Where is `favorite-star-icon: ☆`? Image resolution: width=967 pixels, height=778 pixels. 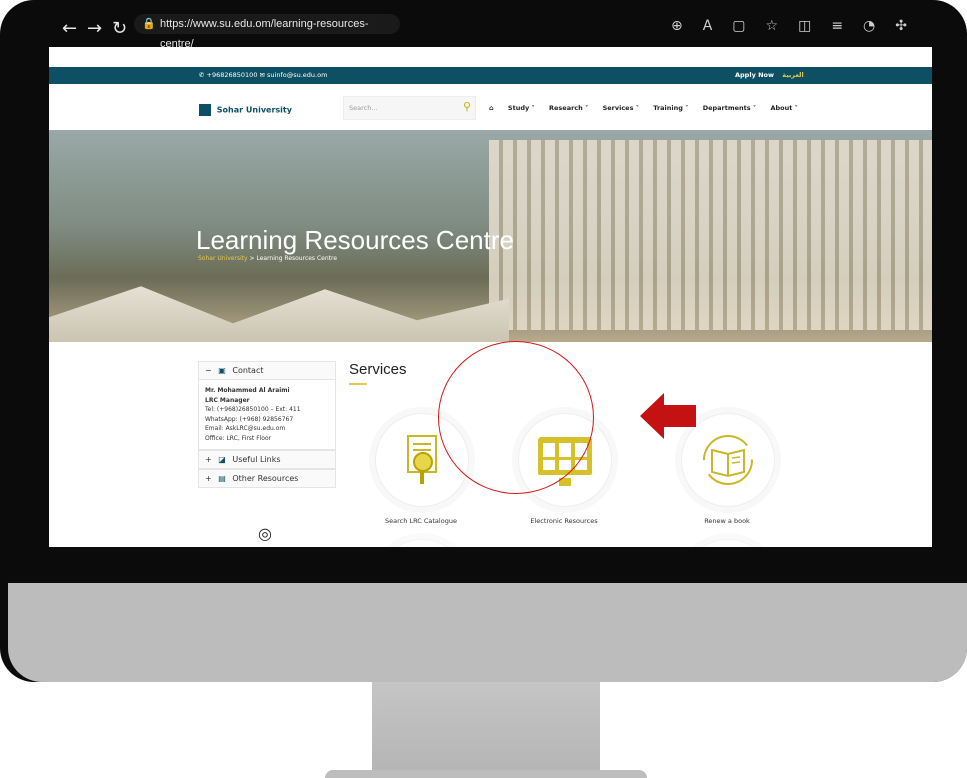
favorite-star-icon: ☆ is located at coordinates (782, 26).